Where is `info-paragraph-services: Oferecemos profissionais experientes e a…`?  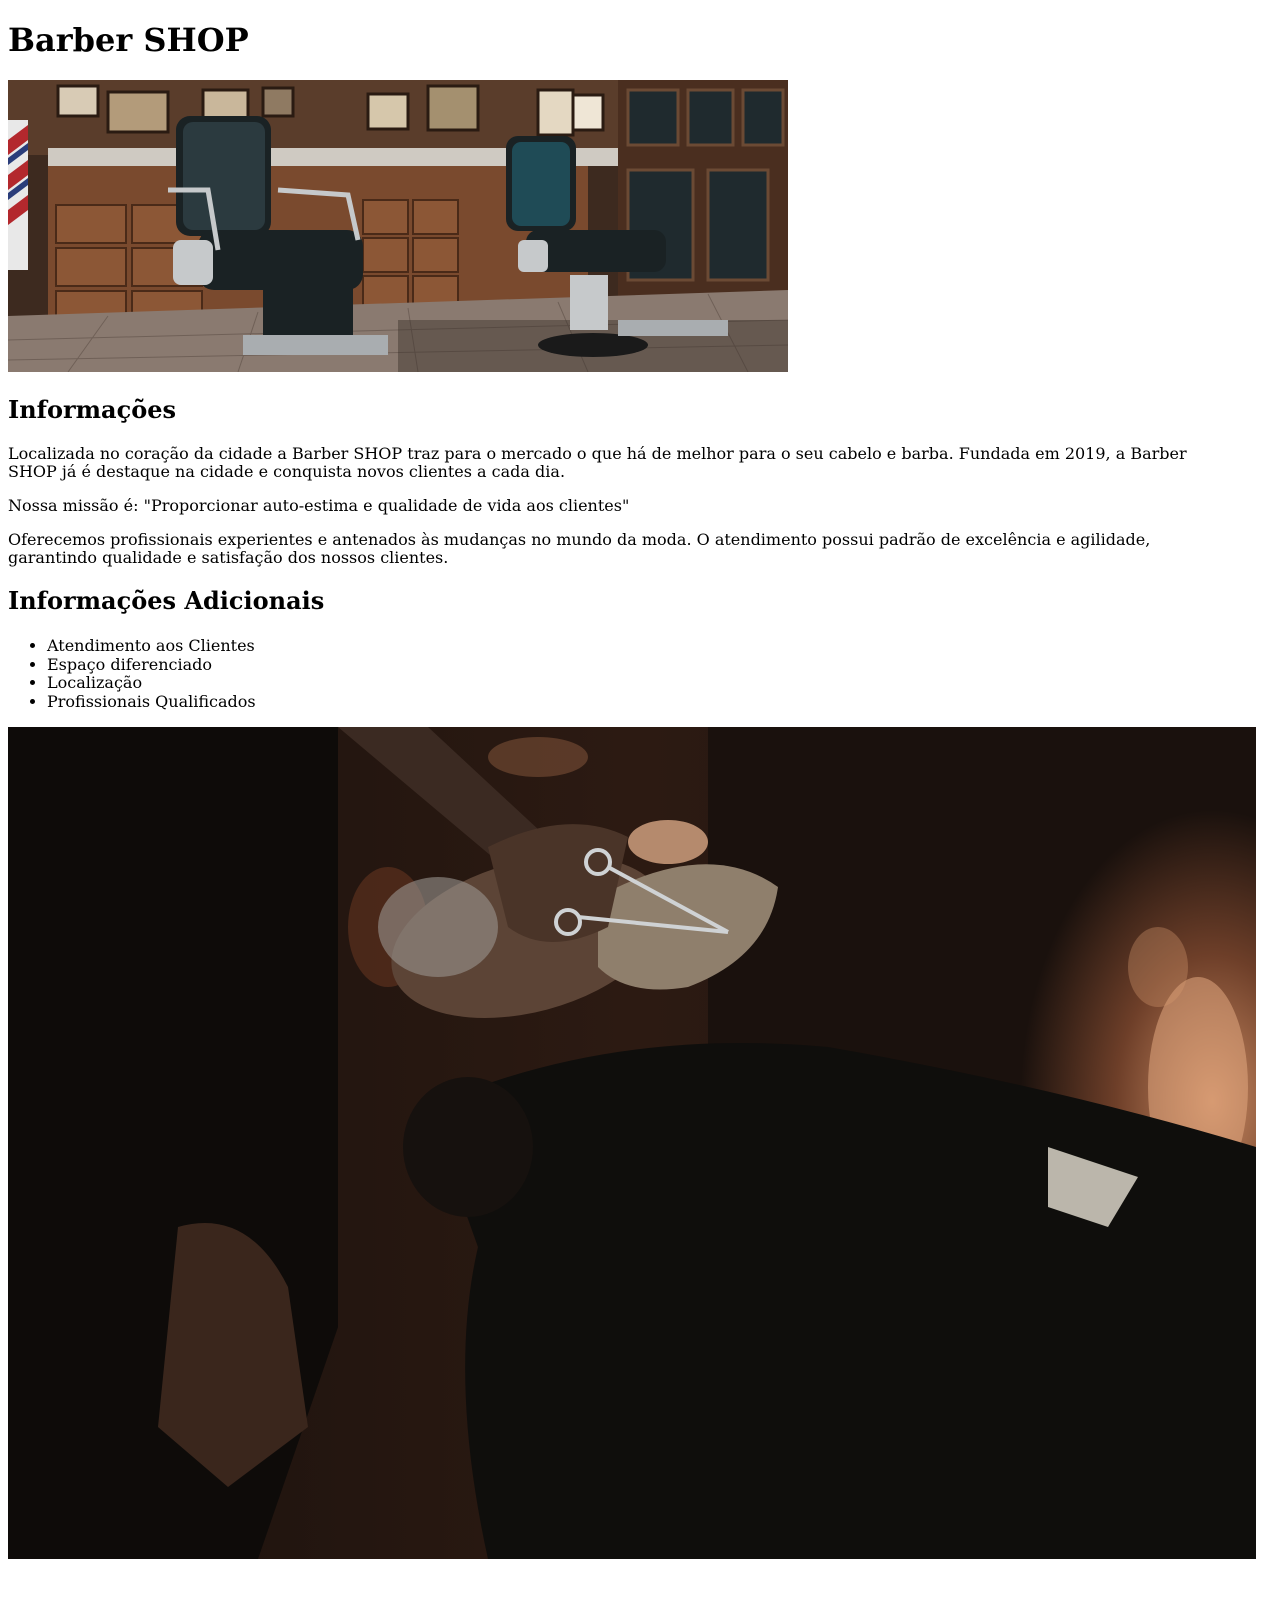 info-paragraph-services: Oferecemos profissionais experientes e a… is located at coordinates (579, 548).